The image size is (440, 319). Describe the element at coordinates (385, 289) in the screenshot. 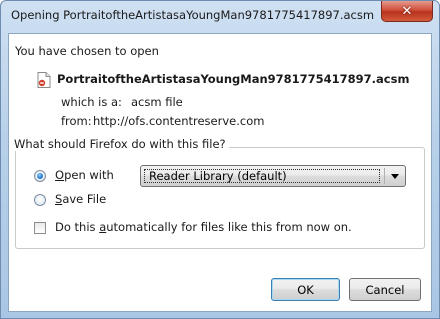

I see `cancel-button: Cancel` at that location.